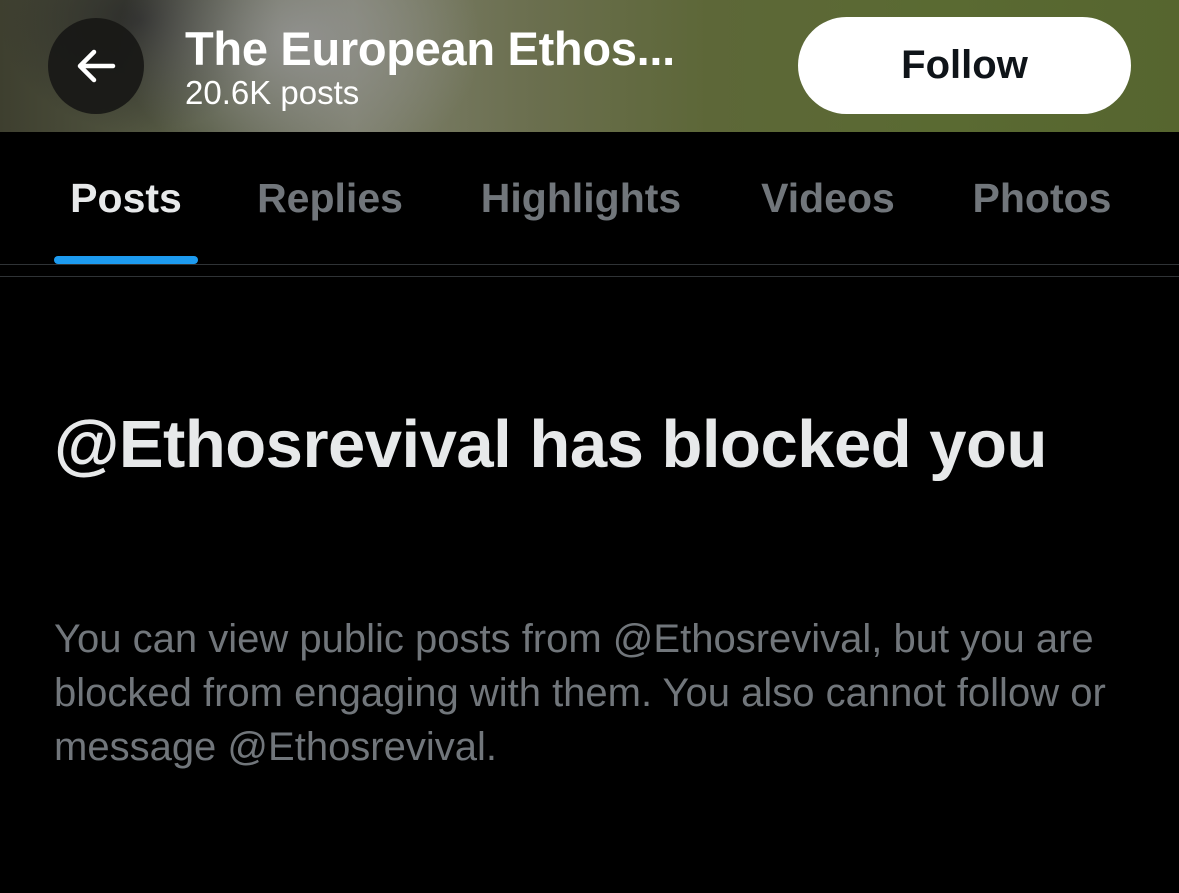  What do you see at coordinates (550, 444) in the screenshot?
I see `blocked-heading: @Ethosrevival has blocked you` at bounding box center [550, 444].